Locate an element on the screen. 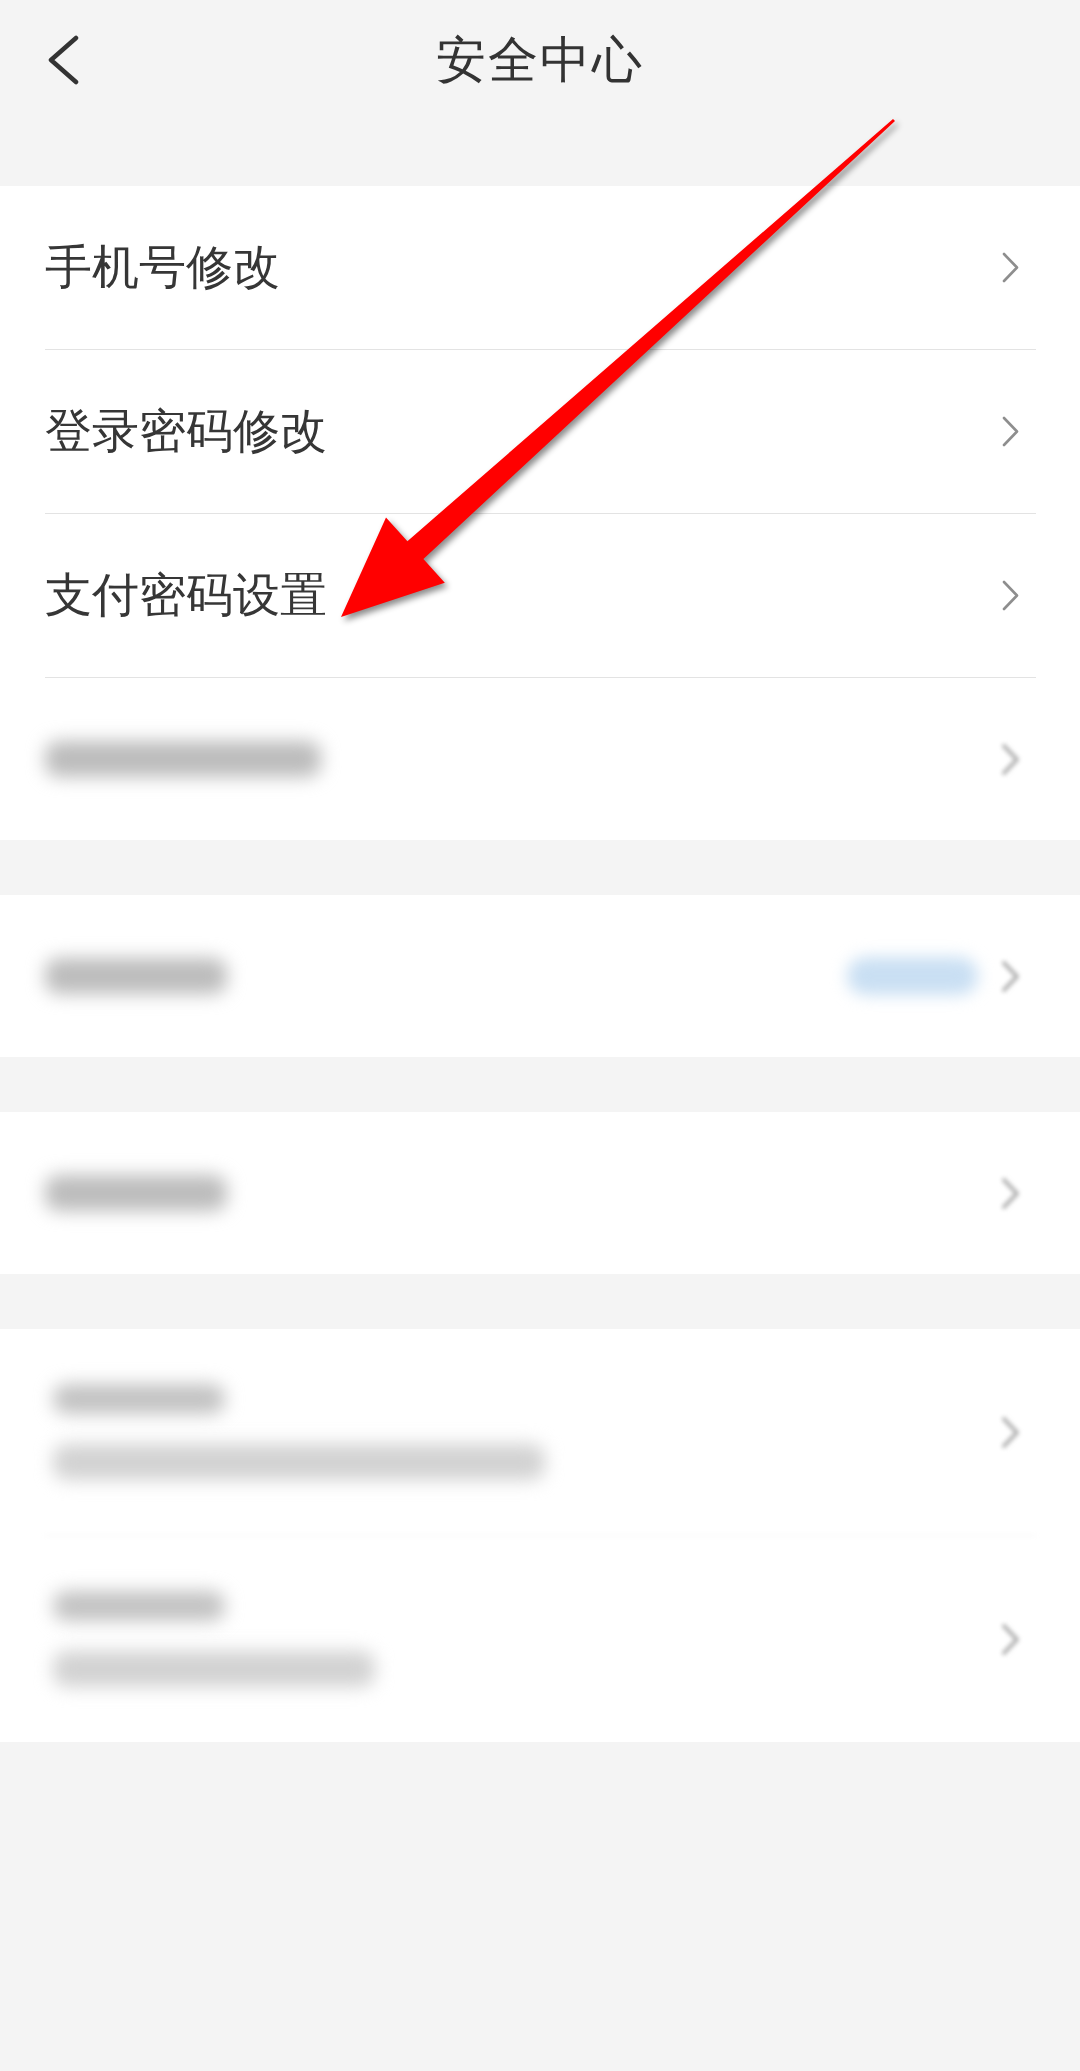 This screenshot has height=2071, width=1080. menu-item: 登录密码修改 is located at coordinates (186, 431).